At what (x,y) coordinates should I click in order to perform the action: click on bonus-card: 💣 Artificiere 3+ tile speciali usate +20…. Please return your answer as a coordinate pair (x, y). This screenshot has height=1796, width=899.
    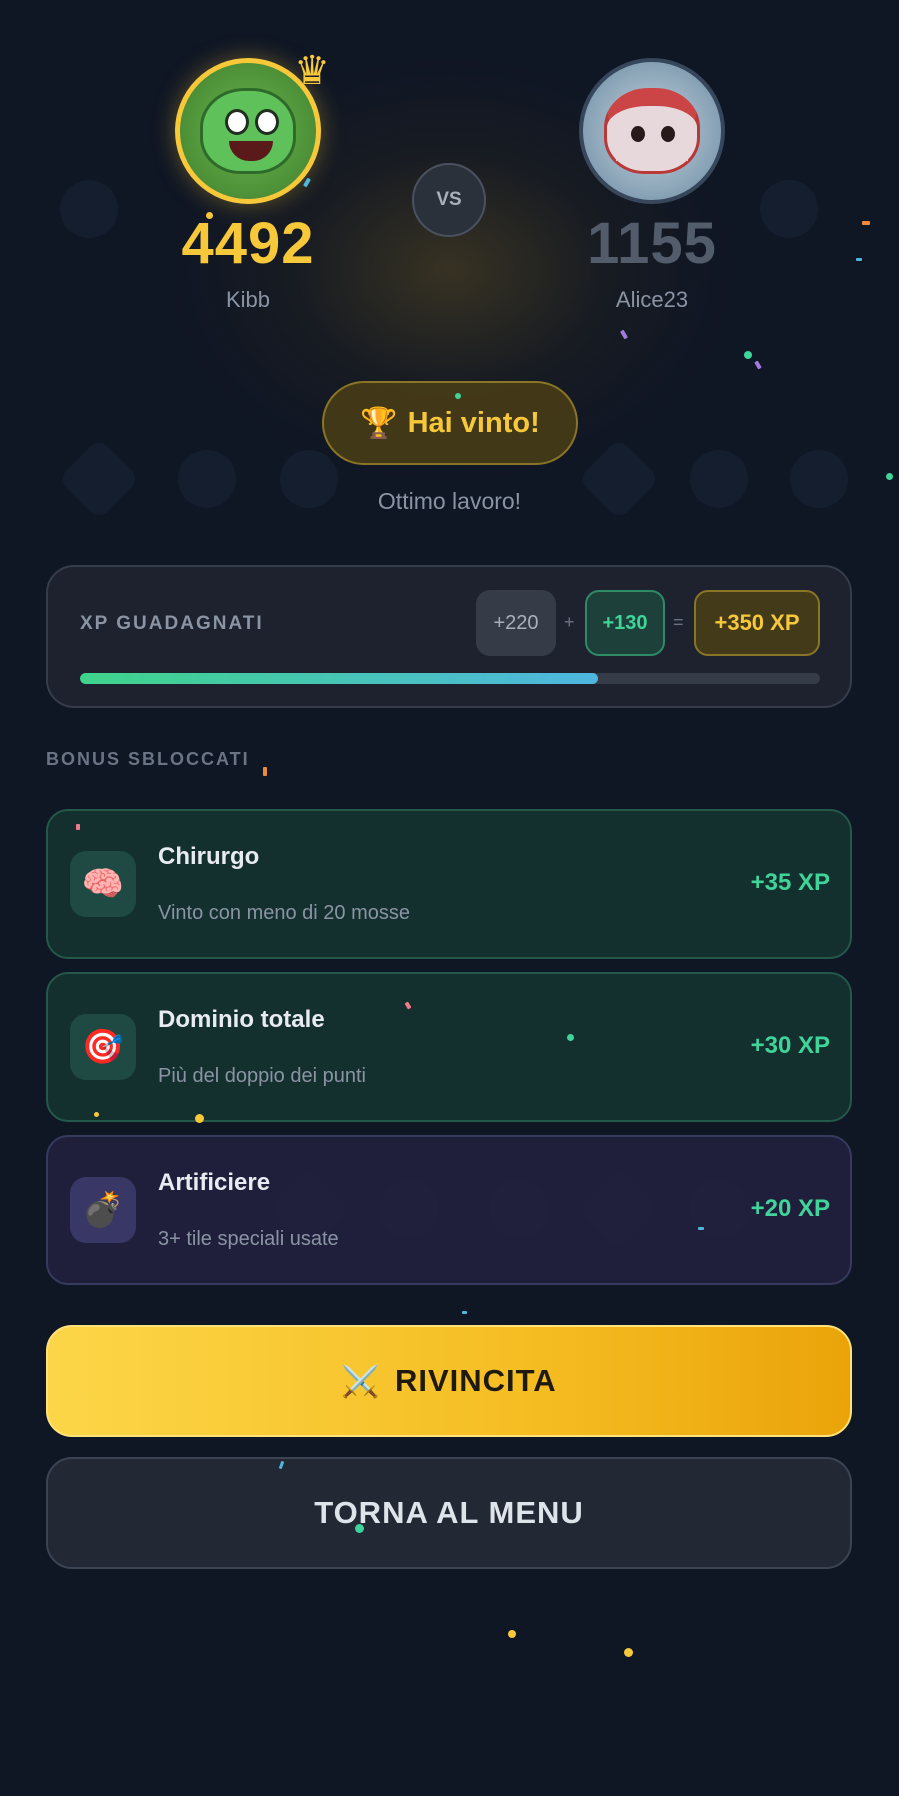
    Looking at the image, I should click on (449, 1210).